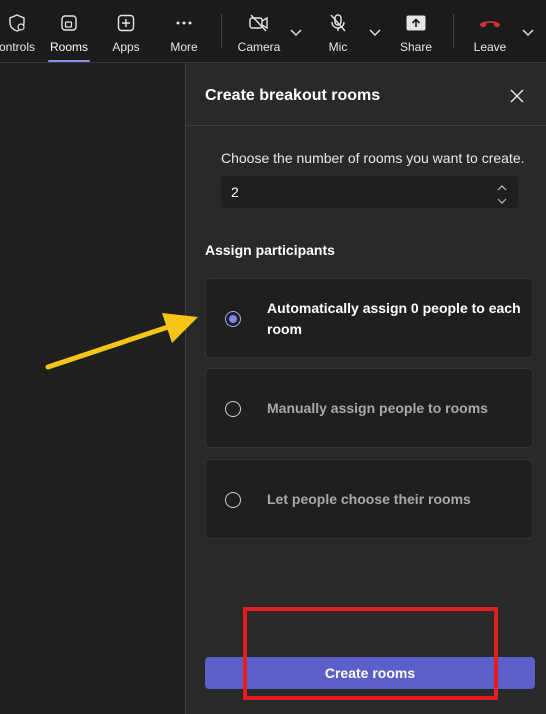  I want to click on more-button: More, so click(184, 31).